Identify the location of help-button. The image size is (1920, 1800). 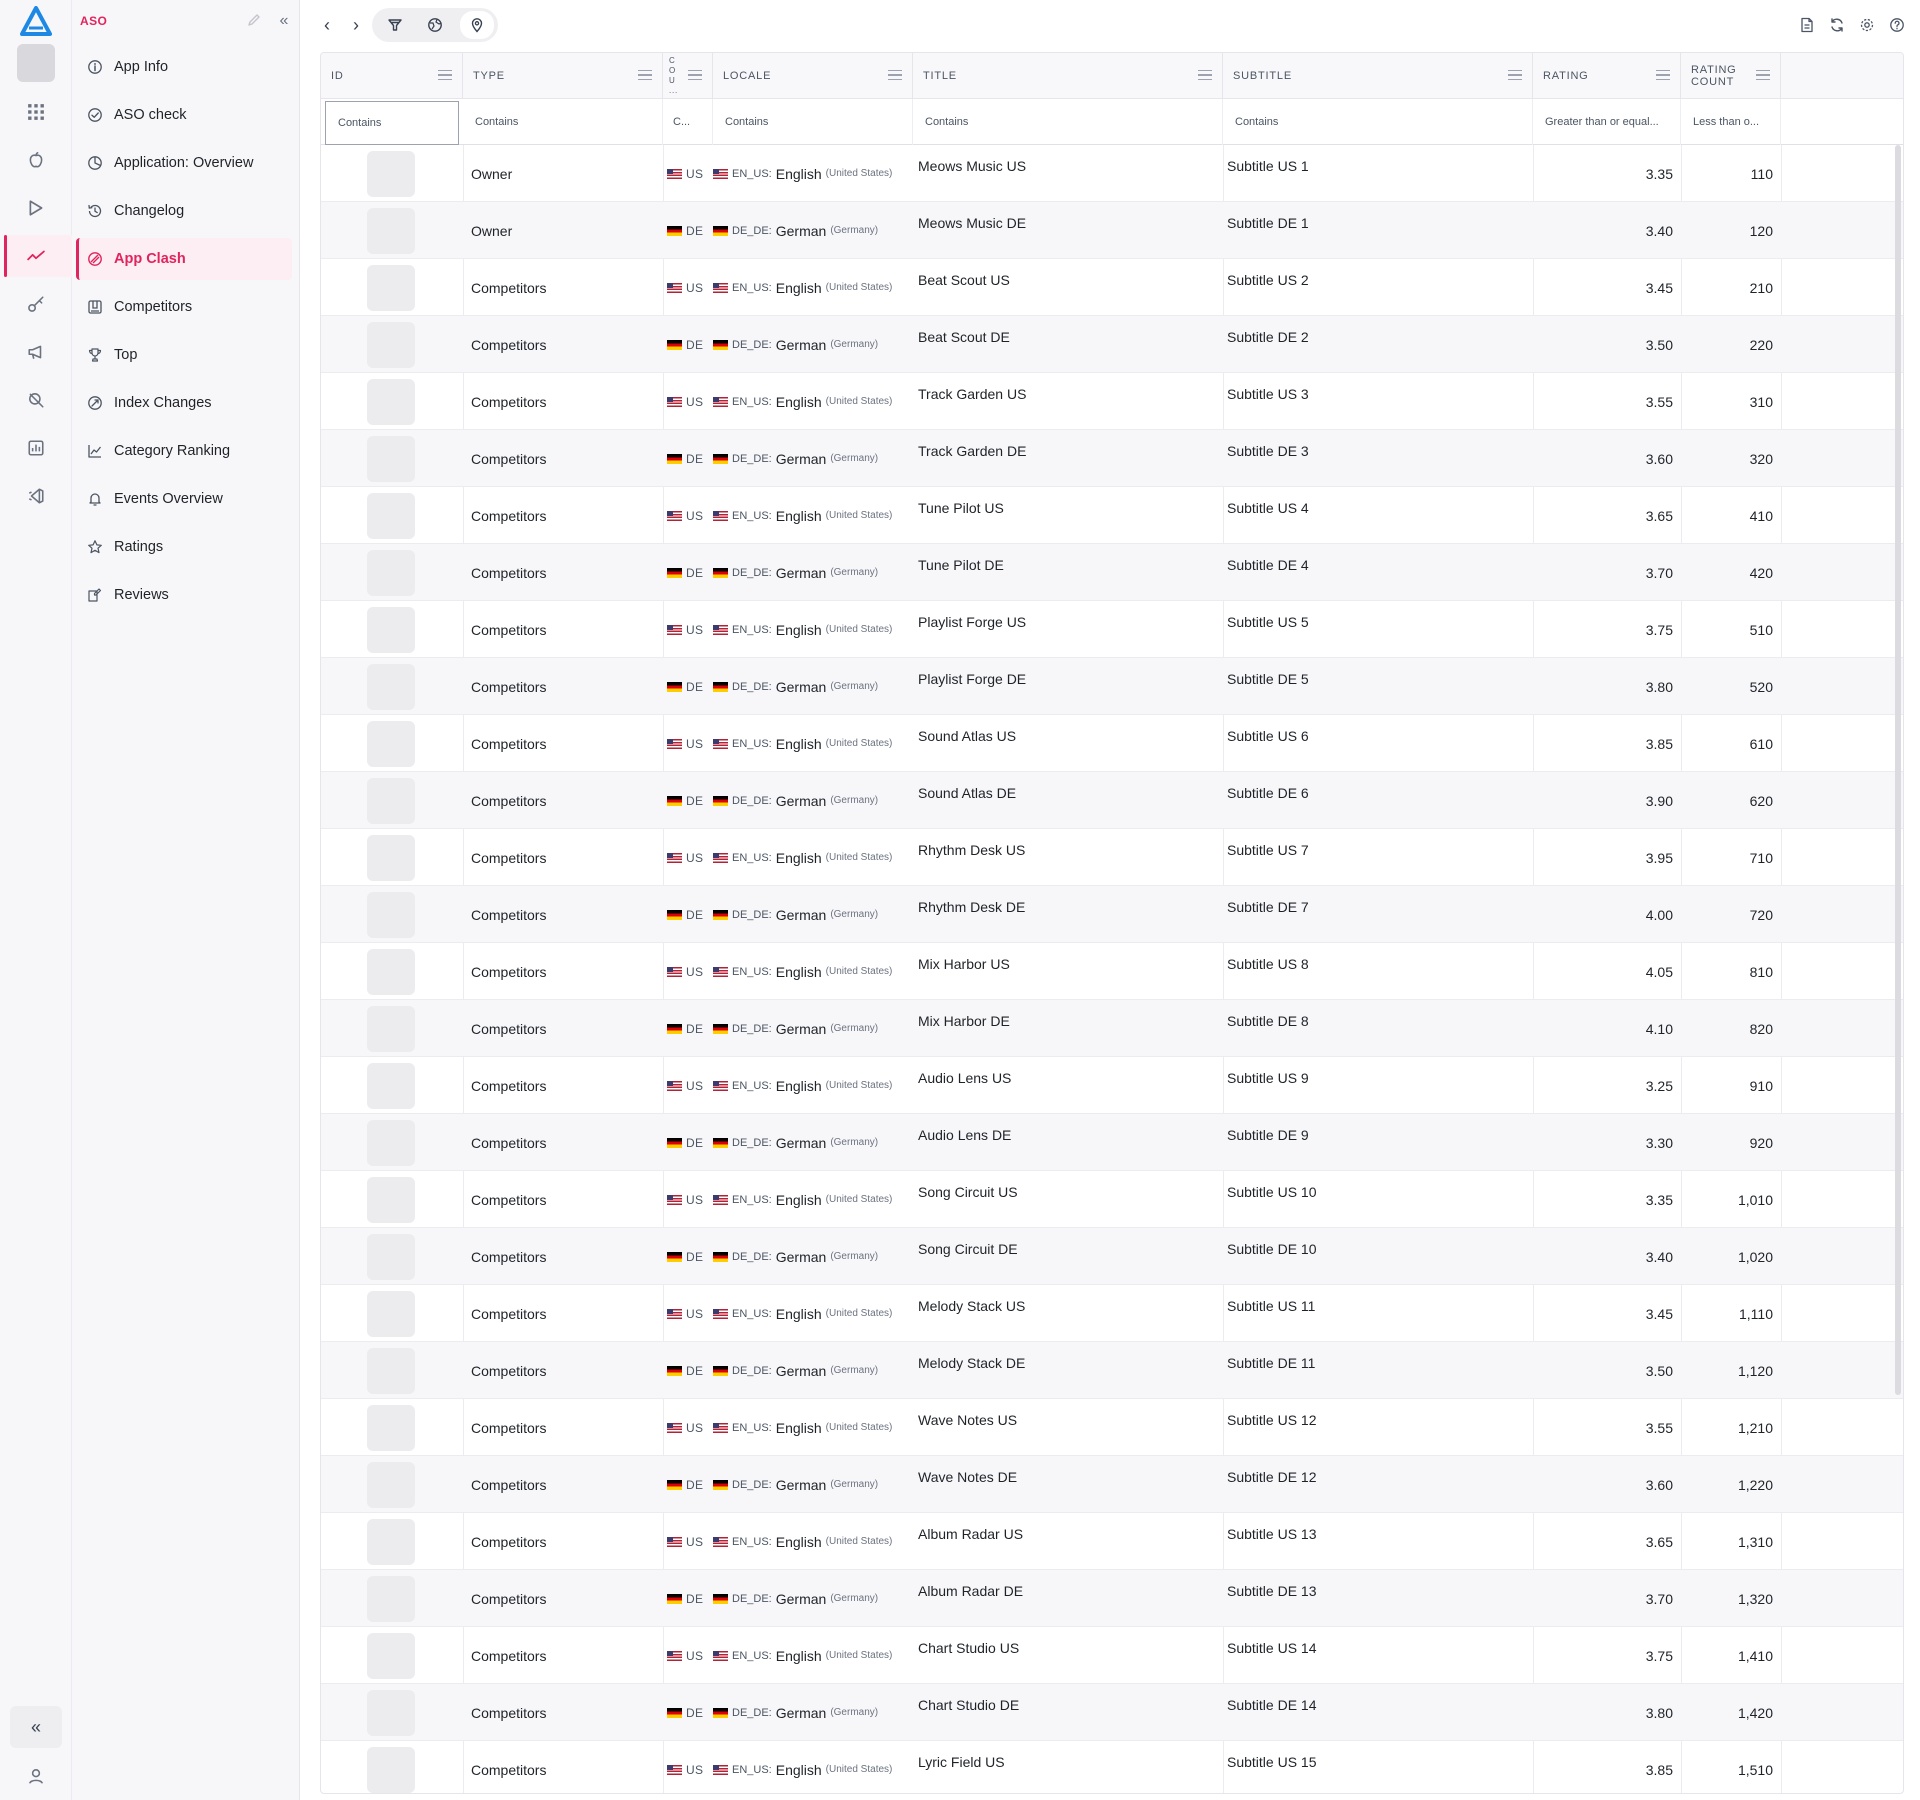
(1897, 25).